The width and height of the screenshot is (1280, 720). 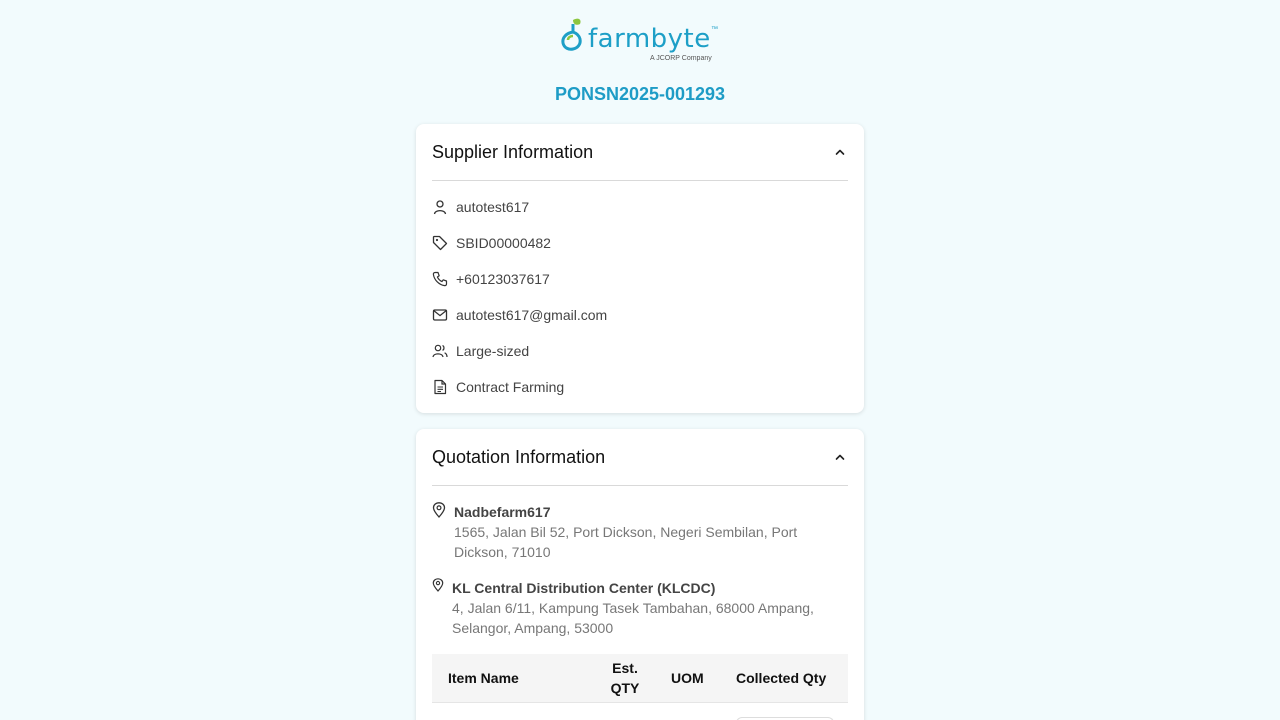 I want to click on column-header-collected-qty: Collected Qty, so click(x=781, y=678).